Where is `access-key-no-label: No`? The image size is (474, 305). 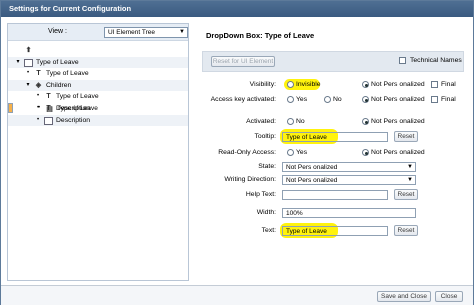 access-key-no-label: No is located at coordinates (337, 99).